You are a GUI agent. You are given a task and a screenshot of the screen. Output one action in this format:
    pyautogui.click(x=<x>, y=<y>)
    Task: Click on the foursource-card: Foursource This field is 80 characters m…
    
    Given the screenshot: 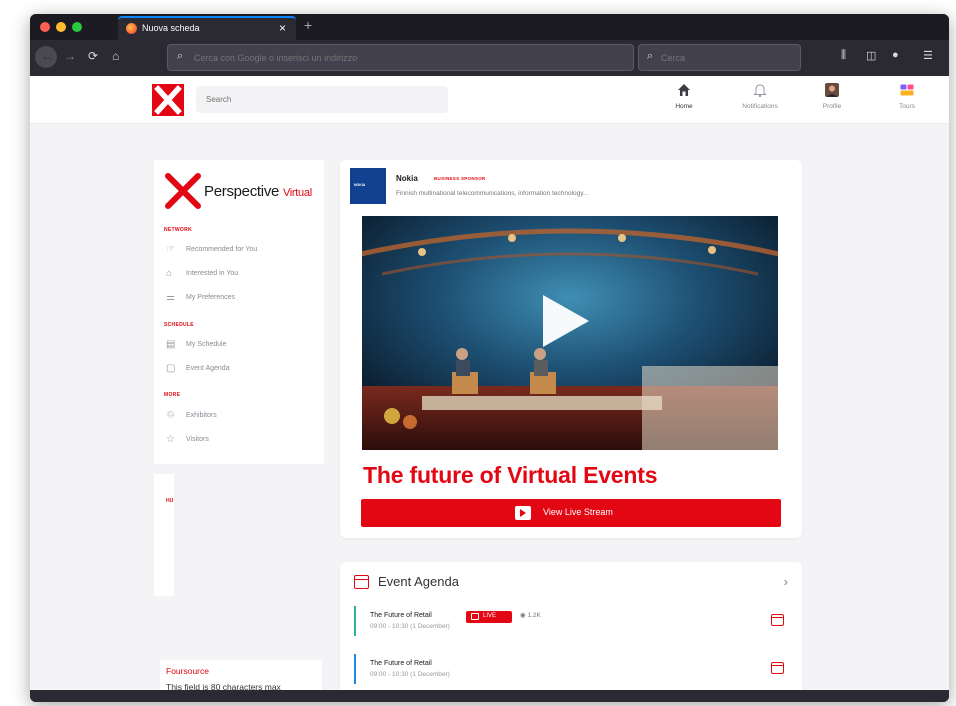 What is the action you would take?
    pyautogui.click(x=241, y=675)
    